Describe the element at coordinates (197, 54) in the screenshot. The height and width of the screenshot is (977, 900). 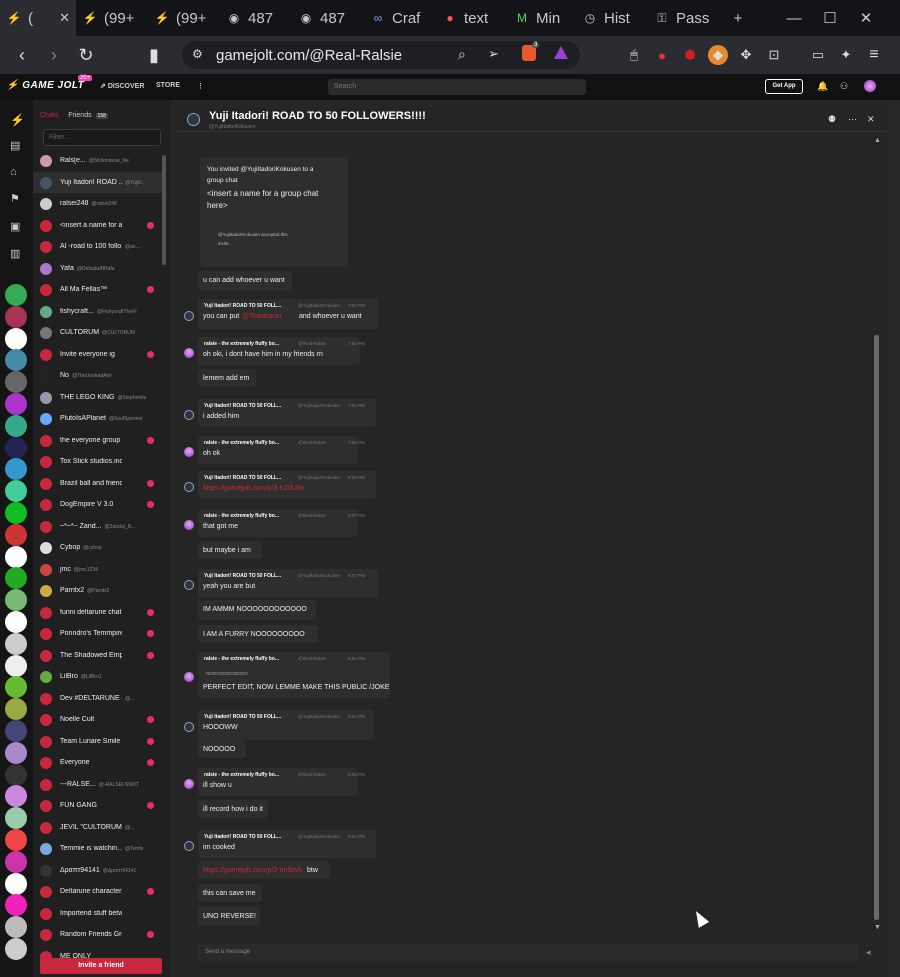
I see `site-settings-icon: ⚙` at that location.